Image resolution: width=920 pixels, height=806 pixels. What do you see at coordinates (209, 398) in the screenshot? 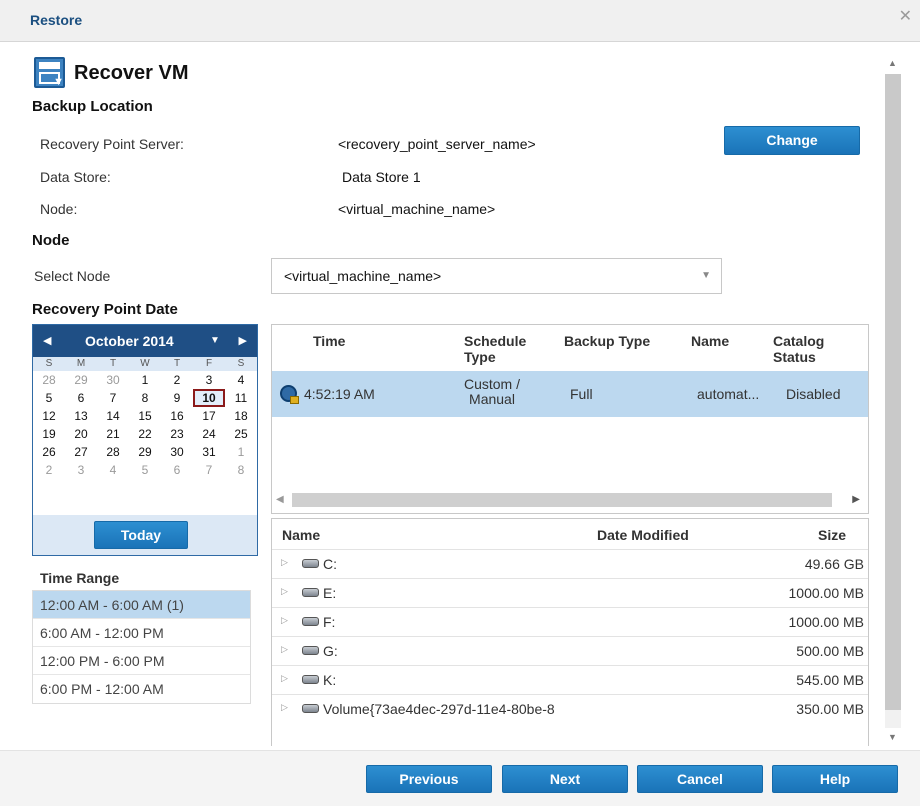
I see `calendar-day-selected: 10` at bounding box center [209, 398].